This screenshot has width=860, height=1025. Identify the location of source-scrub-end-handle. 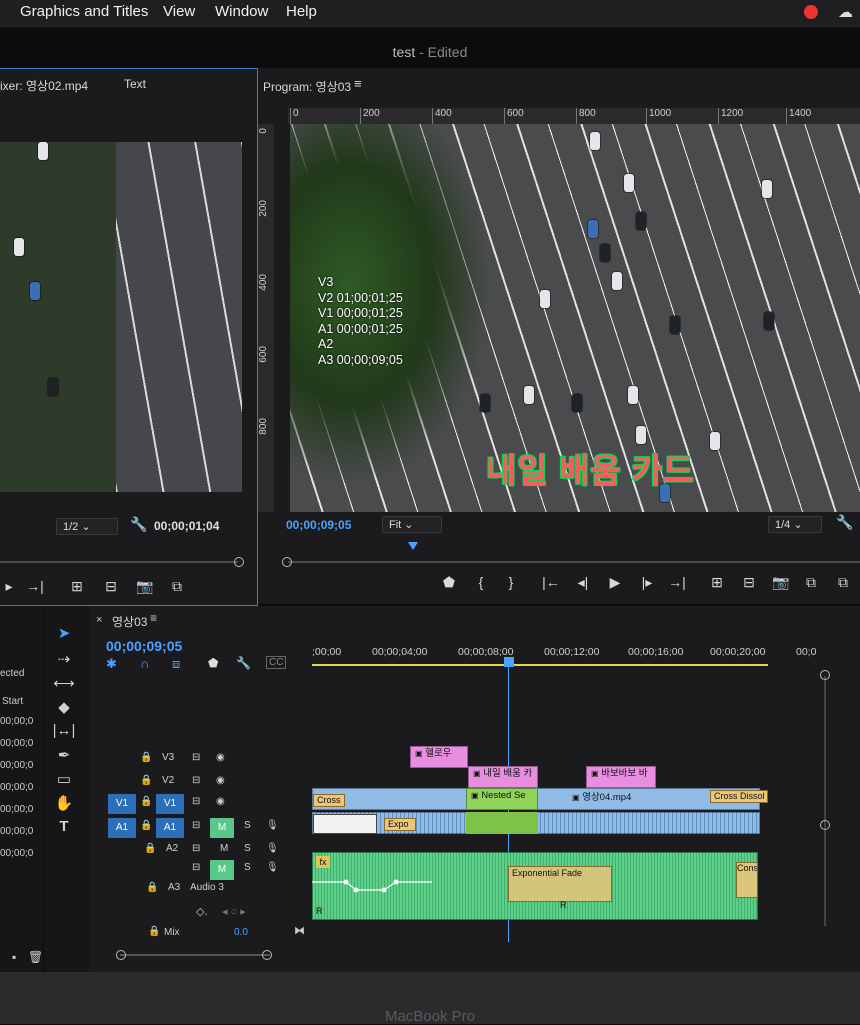
(239, 562).